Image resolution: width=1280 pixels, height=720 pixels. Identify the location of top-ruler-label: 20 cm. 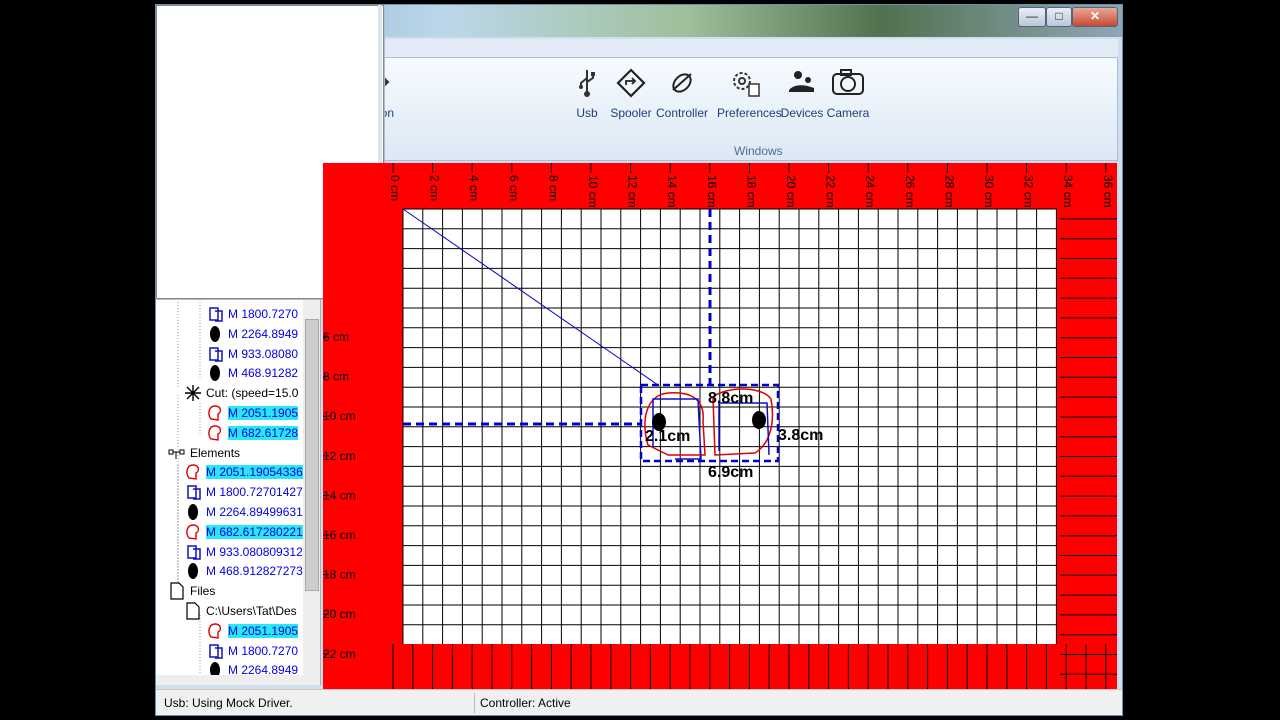
(791, 191).